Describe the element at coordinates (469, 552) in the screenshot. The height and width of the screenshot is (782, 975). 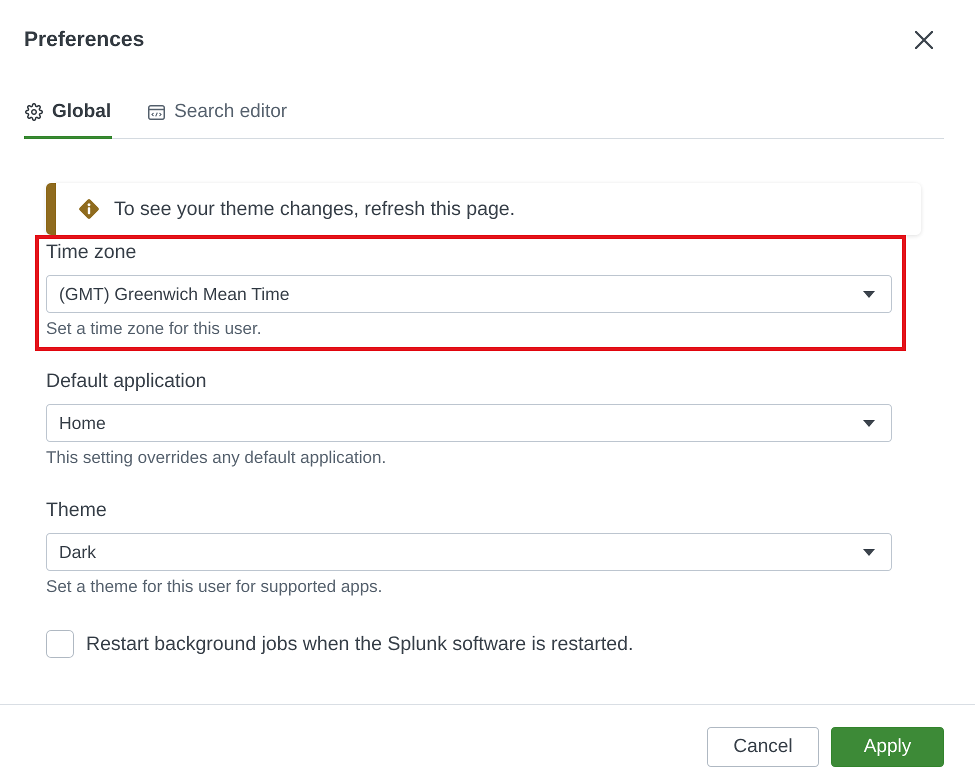
I see `dropdown-field: Dark` at that location.